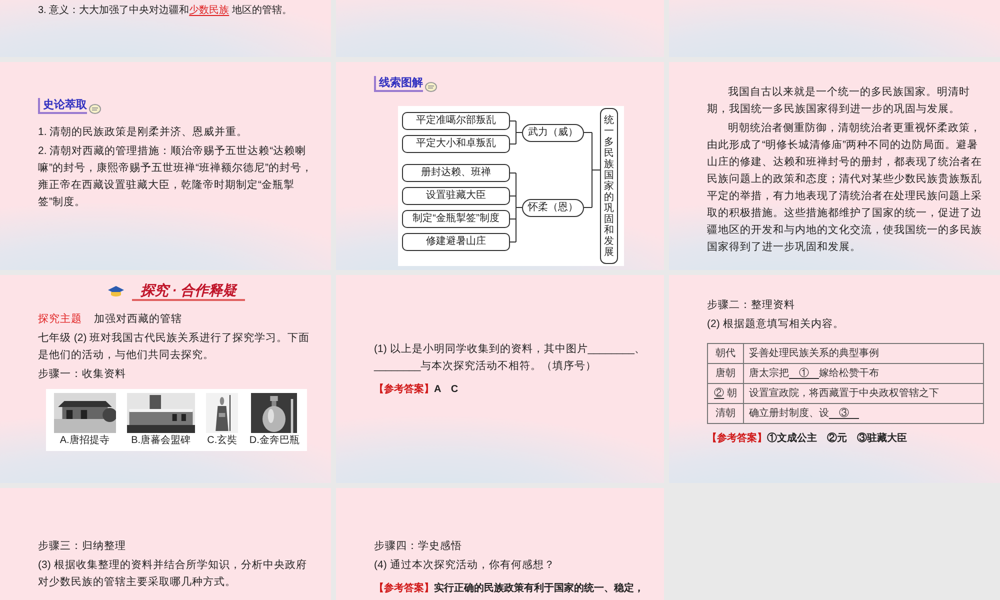  Describe the element at coordinates (807, 438) in the screenshot. I see `answer-text: 【参考答案】①文成公主 ②元 ③驻藏大臣` at that location.